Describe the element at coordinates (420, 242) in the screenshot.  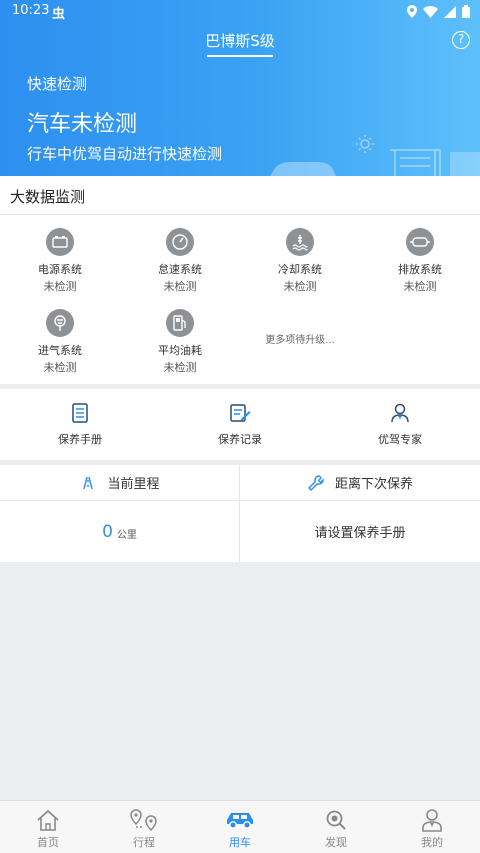
I see `exhaust-icon` at that location.